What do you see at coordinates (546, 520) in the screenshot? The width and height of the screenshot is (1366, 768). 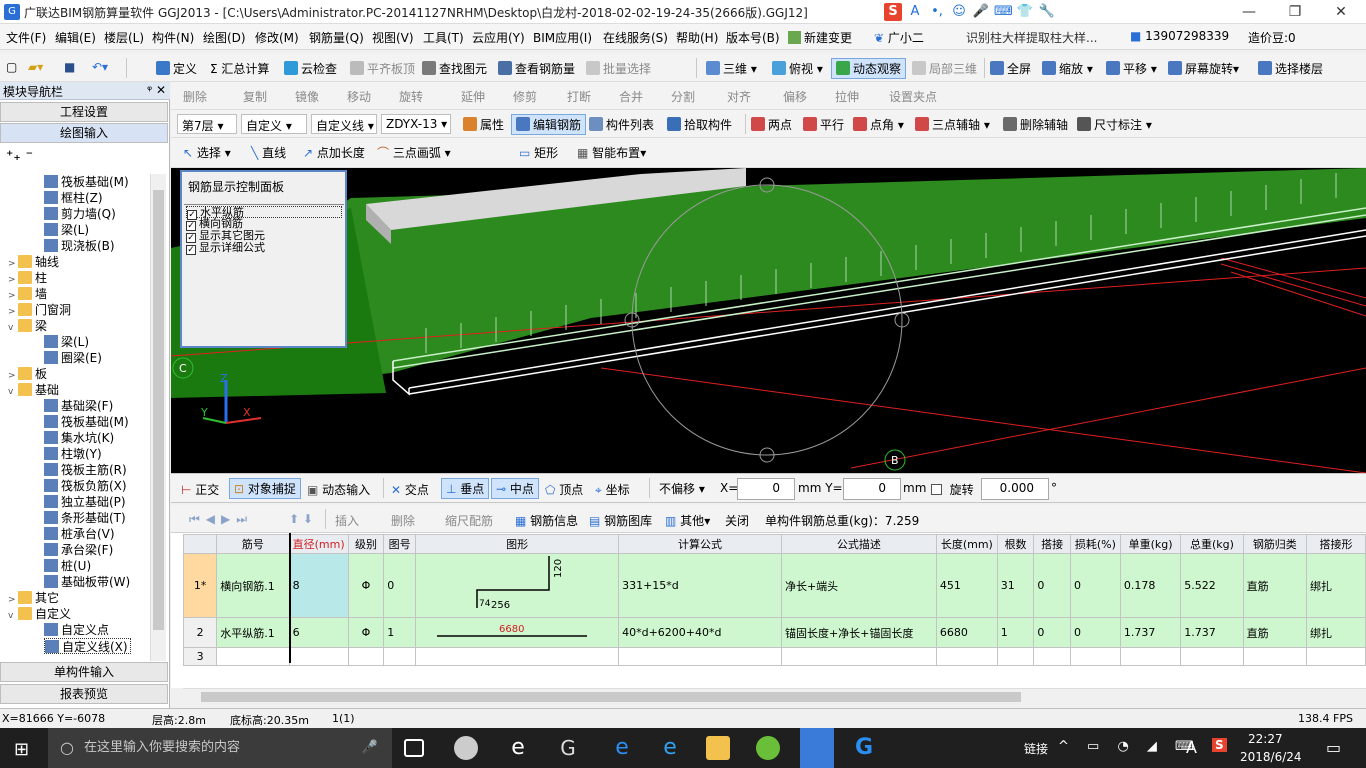 I see `rebar-info-button: ▦ 钢筋信息` at bounding box center [546, 520].